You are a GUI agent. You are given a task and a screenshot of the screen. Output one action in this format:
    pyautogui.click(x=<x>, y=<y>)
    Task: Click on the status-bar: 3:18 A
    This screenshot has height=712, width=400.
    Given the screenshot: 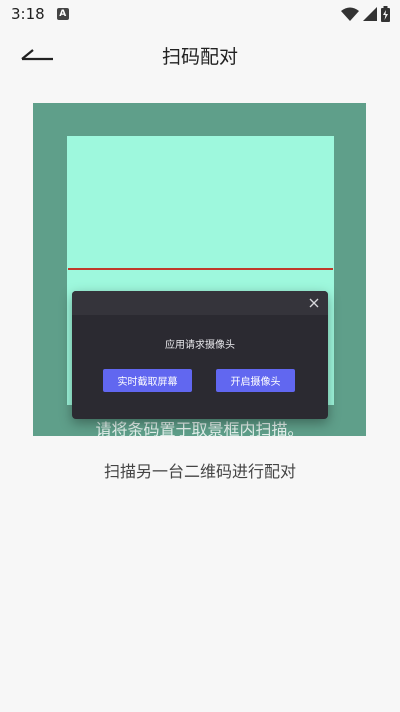 What is the action you would take?
    pyautogui.click(x=200, y=14)
    